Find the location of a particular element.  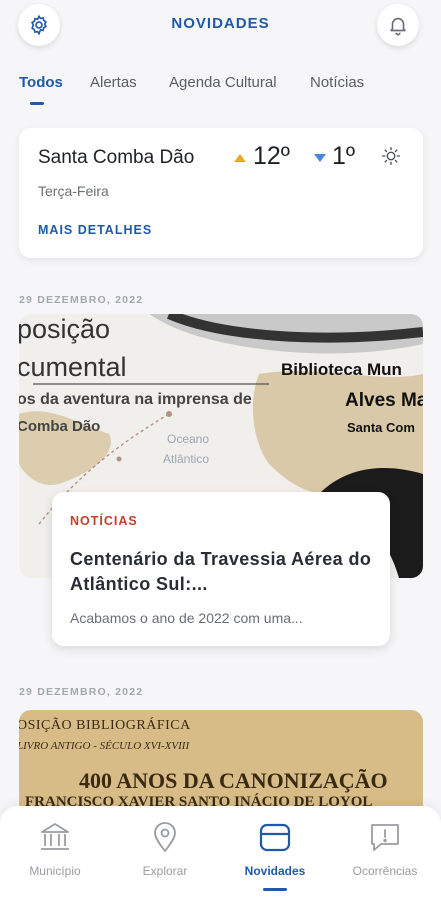

nav-label: Explorar is located at coordinates (165, 871).